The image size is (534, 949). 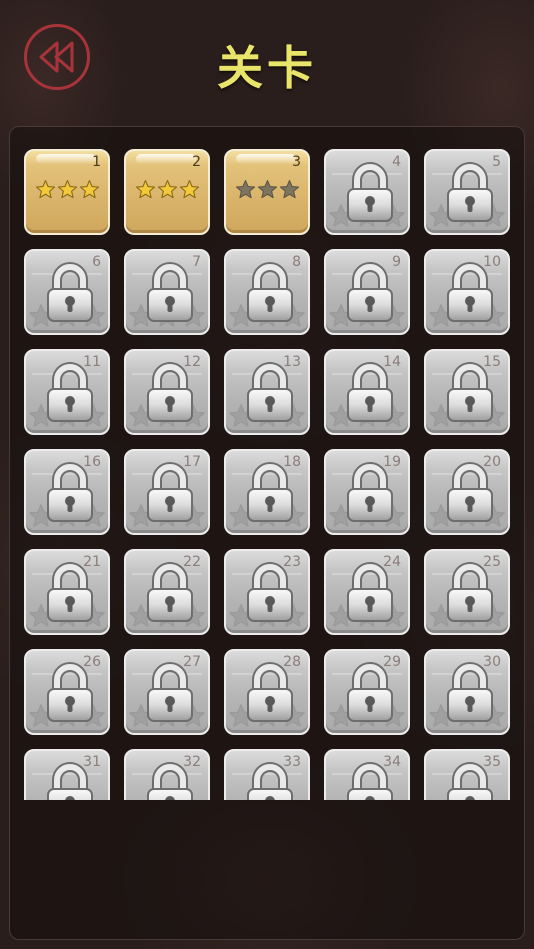 What do you see at coordinates (267, 68) in the screenshot?
I see `page-title: 关卡` at bounding box center [267, 68].